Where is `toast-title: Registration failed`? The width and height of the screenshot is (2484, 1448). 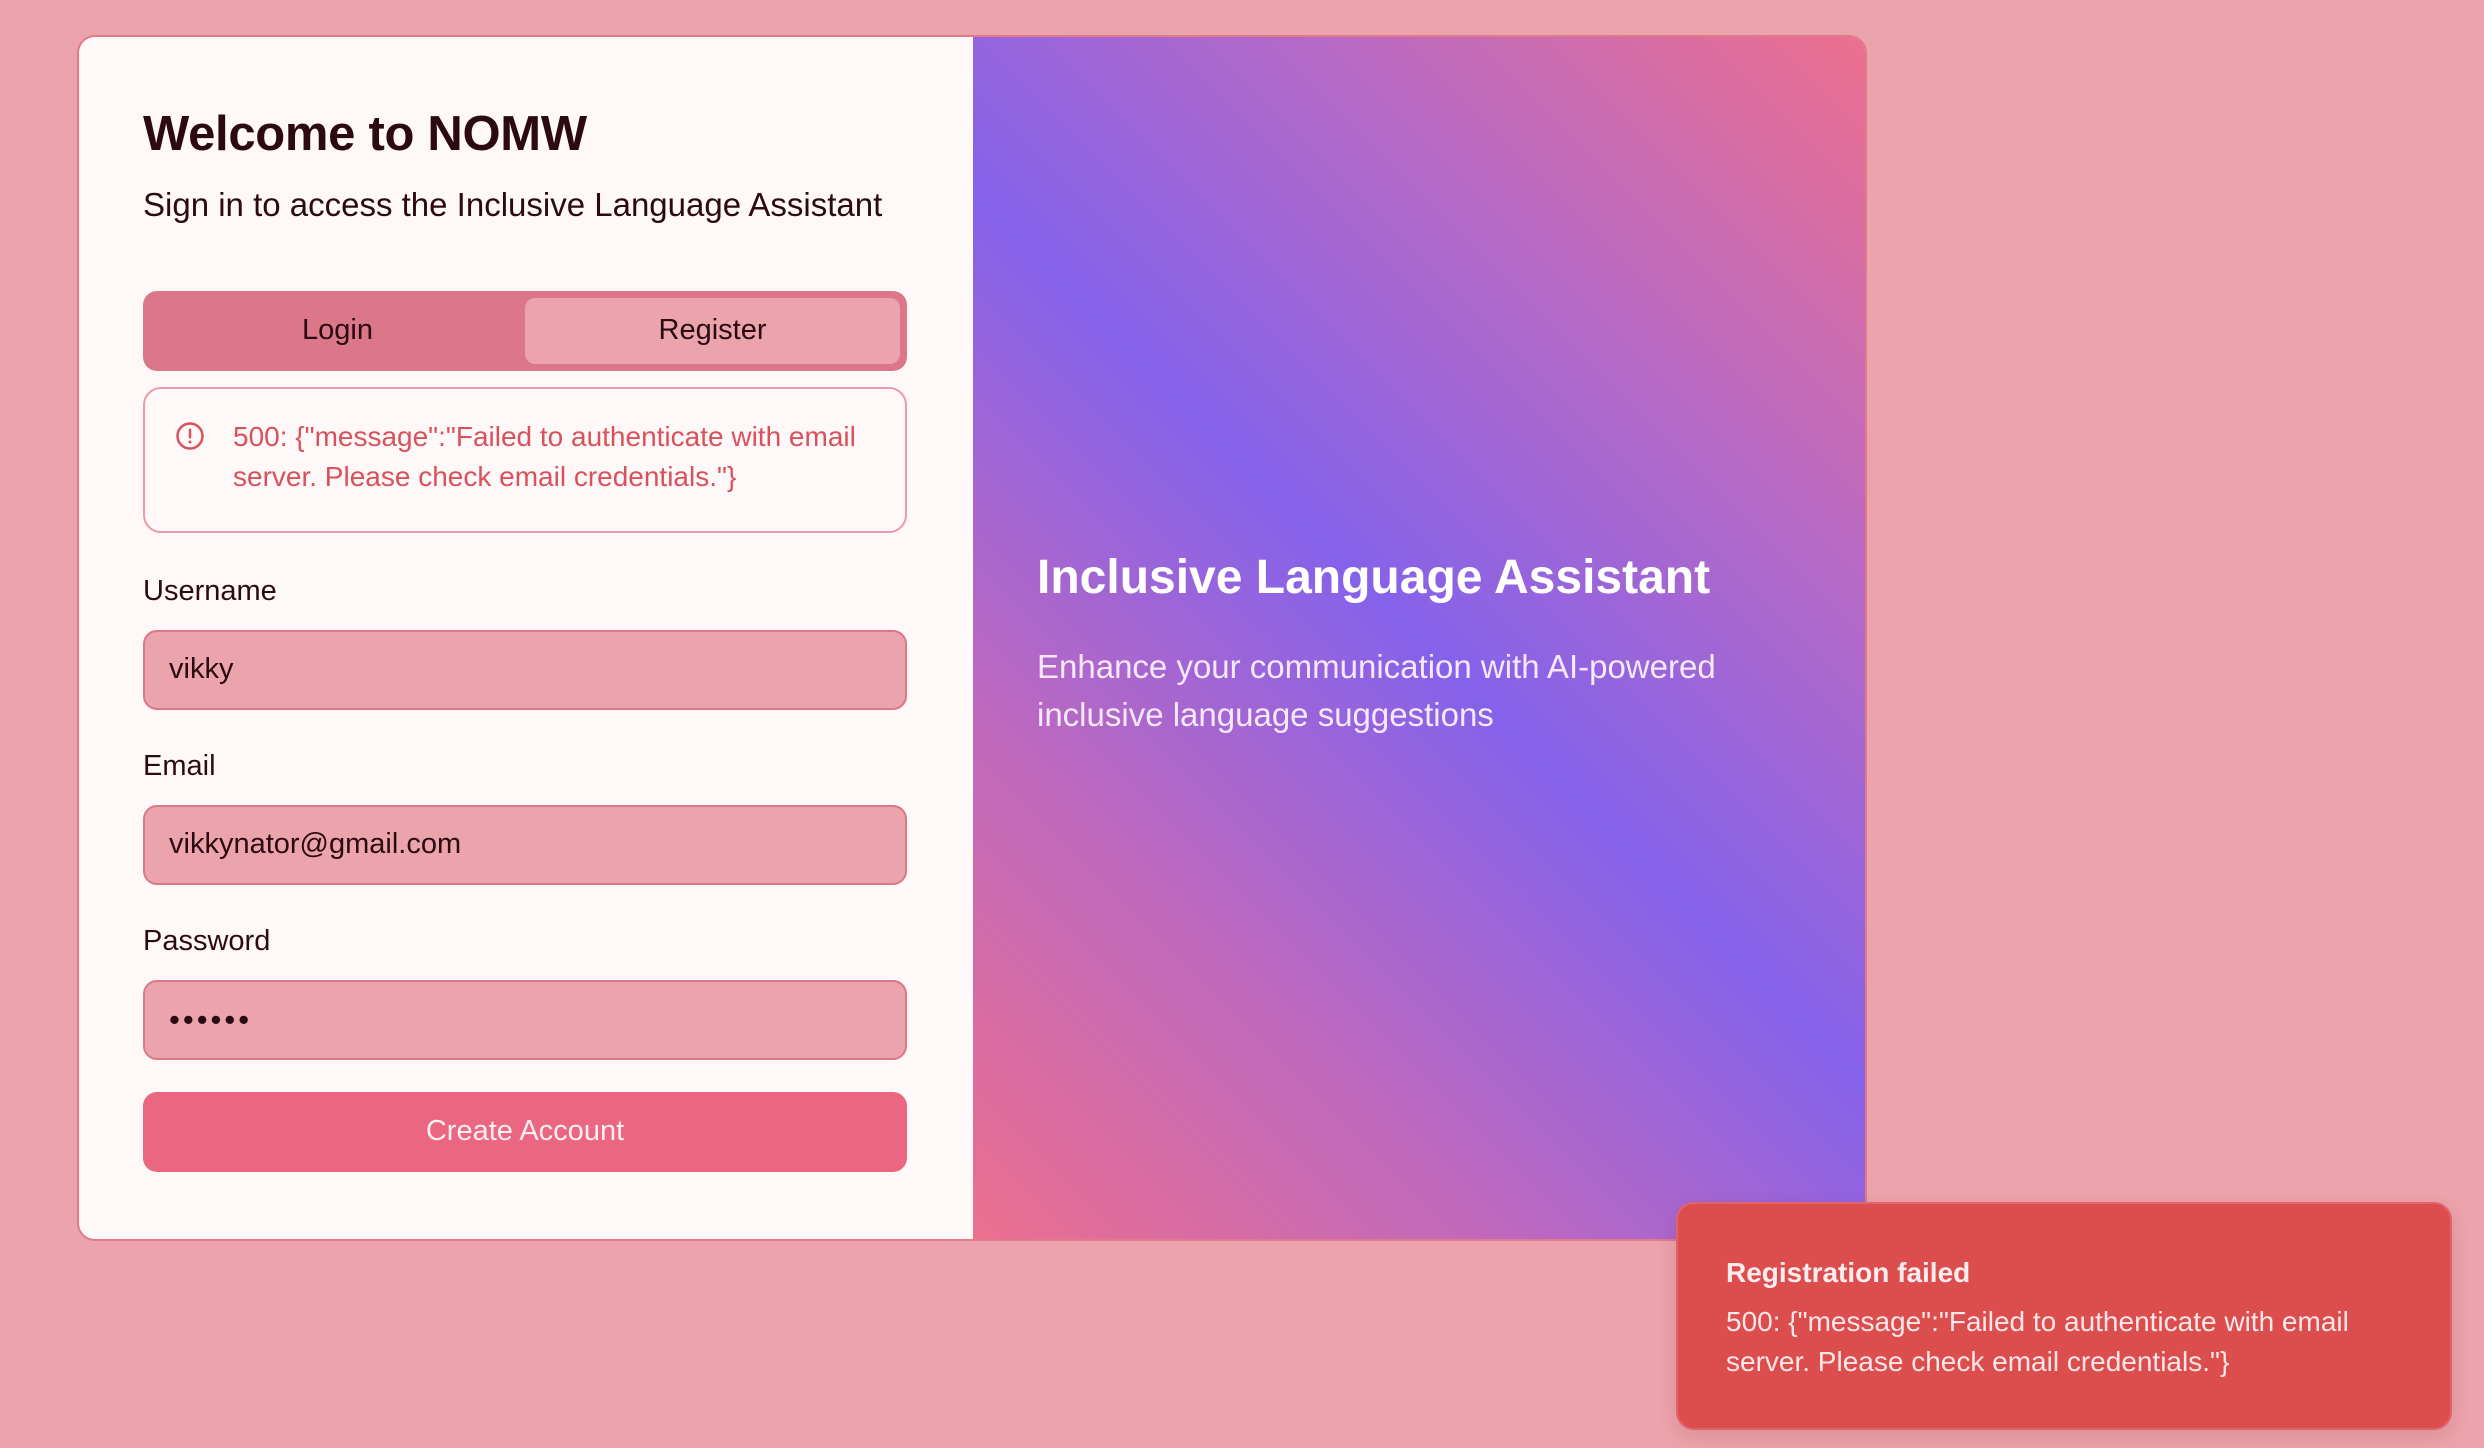 toast-title: Registration failed is located at coordinates (1848, 1272).